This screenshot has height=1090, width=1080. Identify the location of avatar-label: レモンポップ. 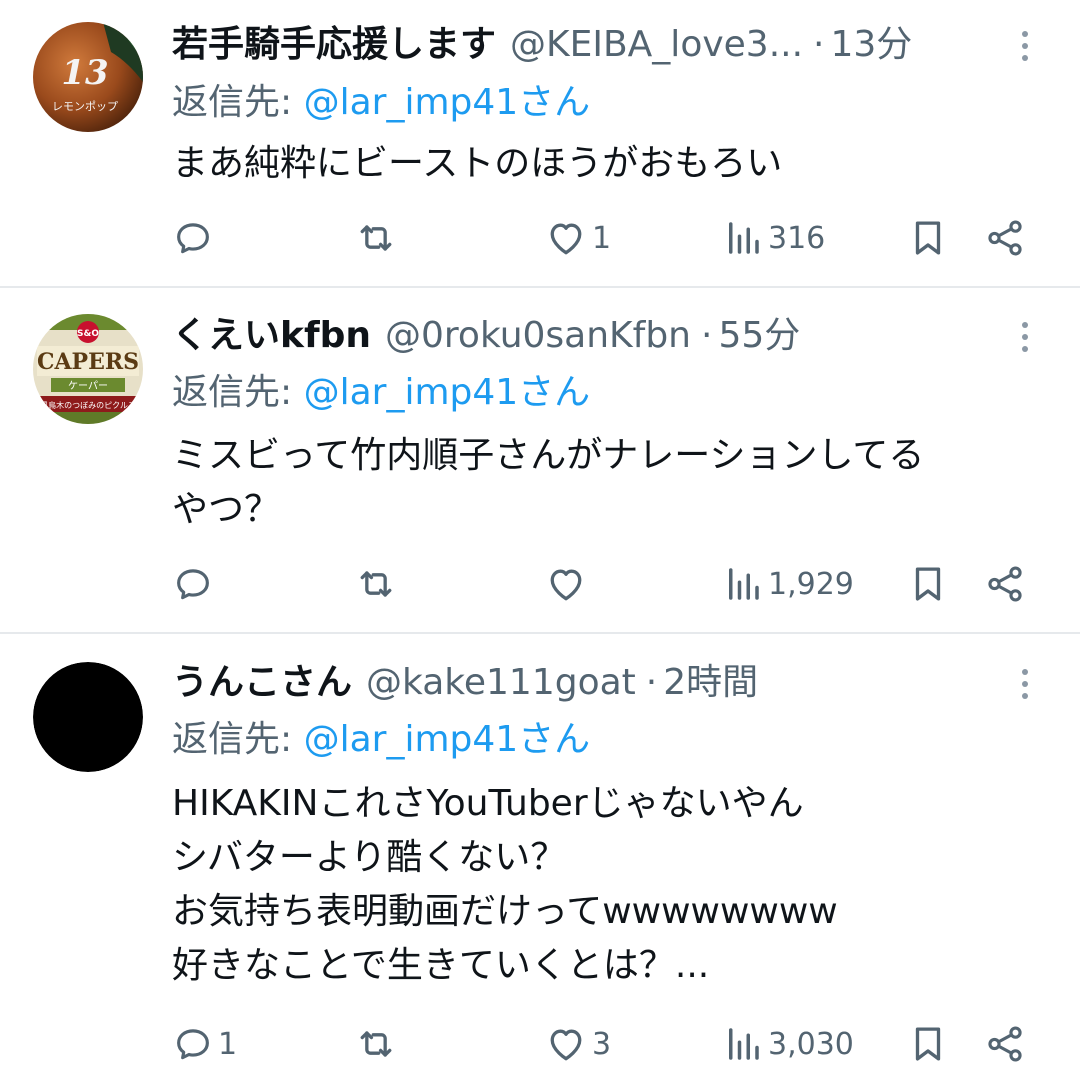
(85, 106).